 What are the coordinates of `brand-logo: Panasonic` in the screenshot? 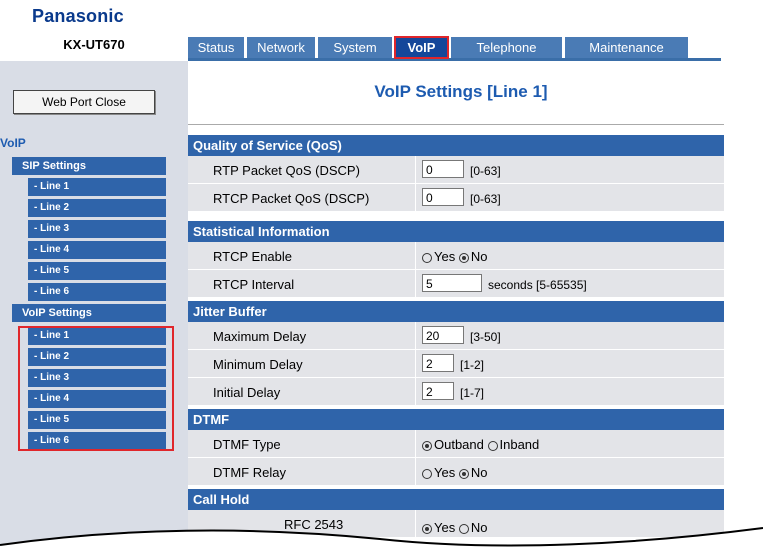 It's located at (78, 16).